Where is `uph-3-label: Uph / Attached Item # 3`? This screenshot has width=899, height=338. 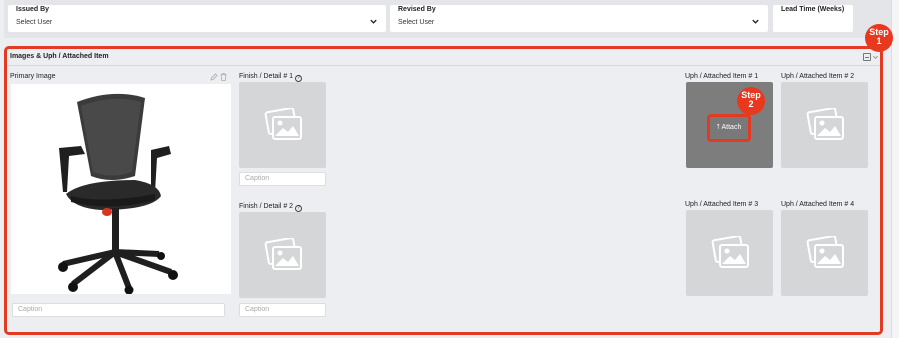
uph-3-label: Uph / Attached Item # 3 is located at coordinates (722, 204).